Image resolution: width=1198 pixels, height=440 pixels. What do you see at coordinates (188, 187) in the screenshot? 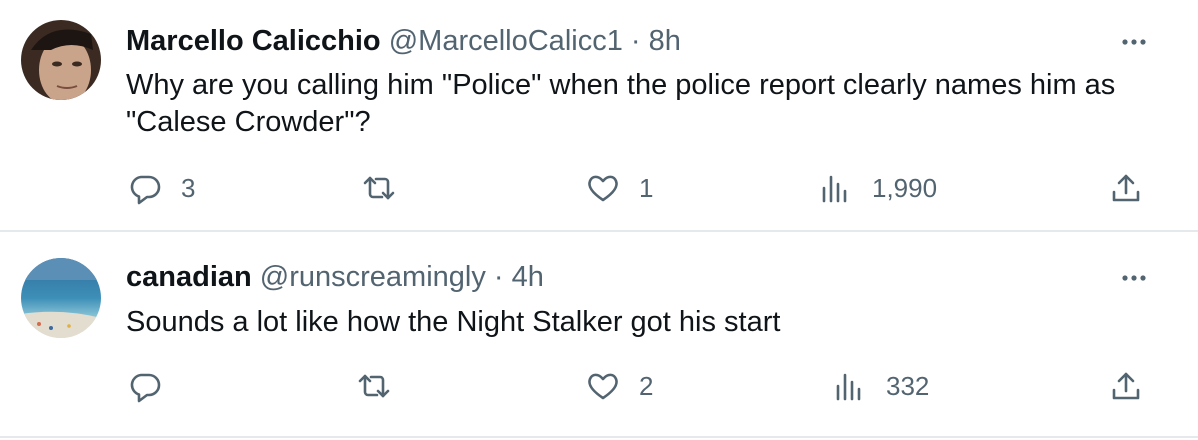
I see `reply-count: 3` at bounding box center [188, 187].